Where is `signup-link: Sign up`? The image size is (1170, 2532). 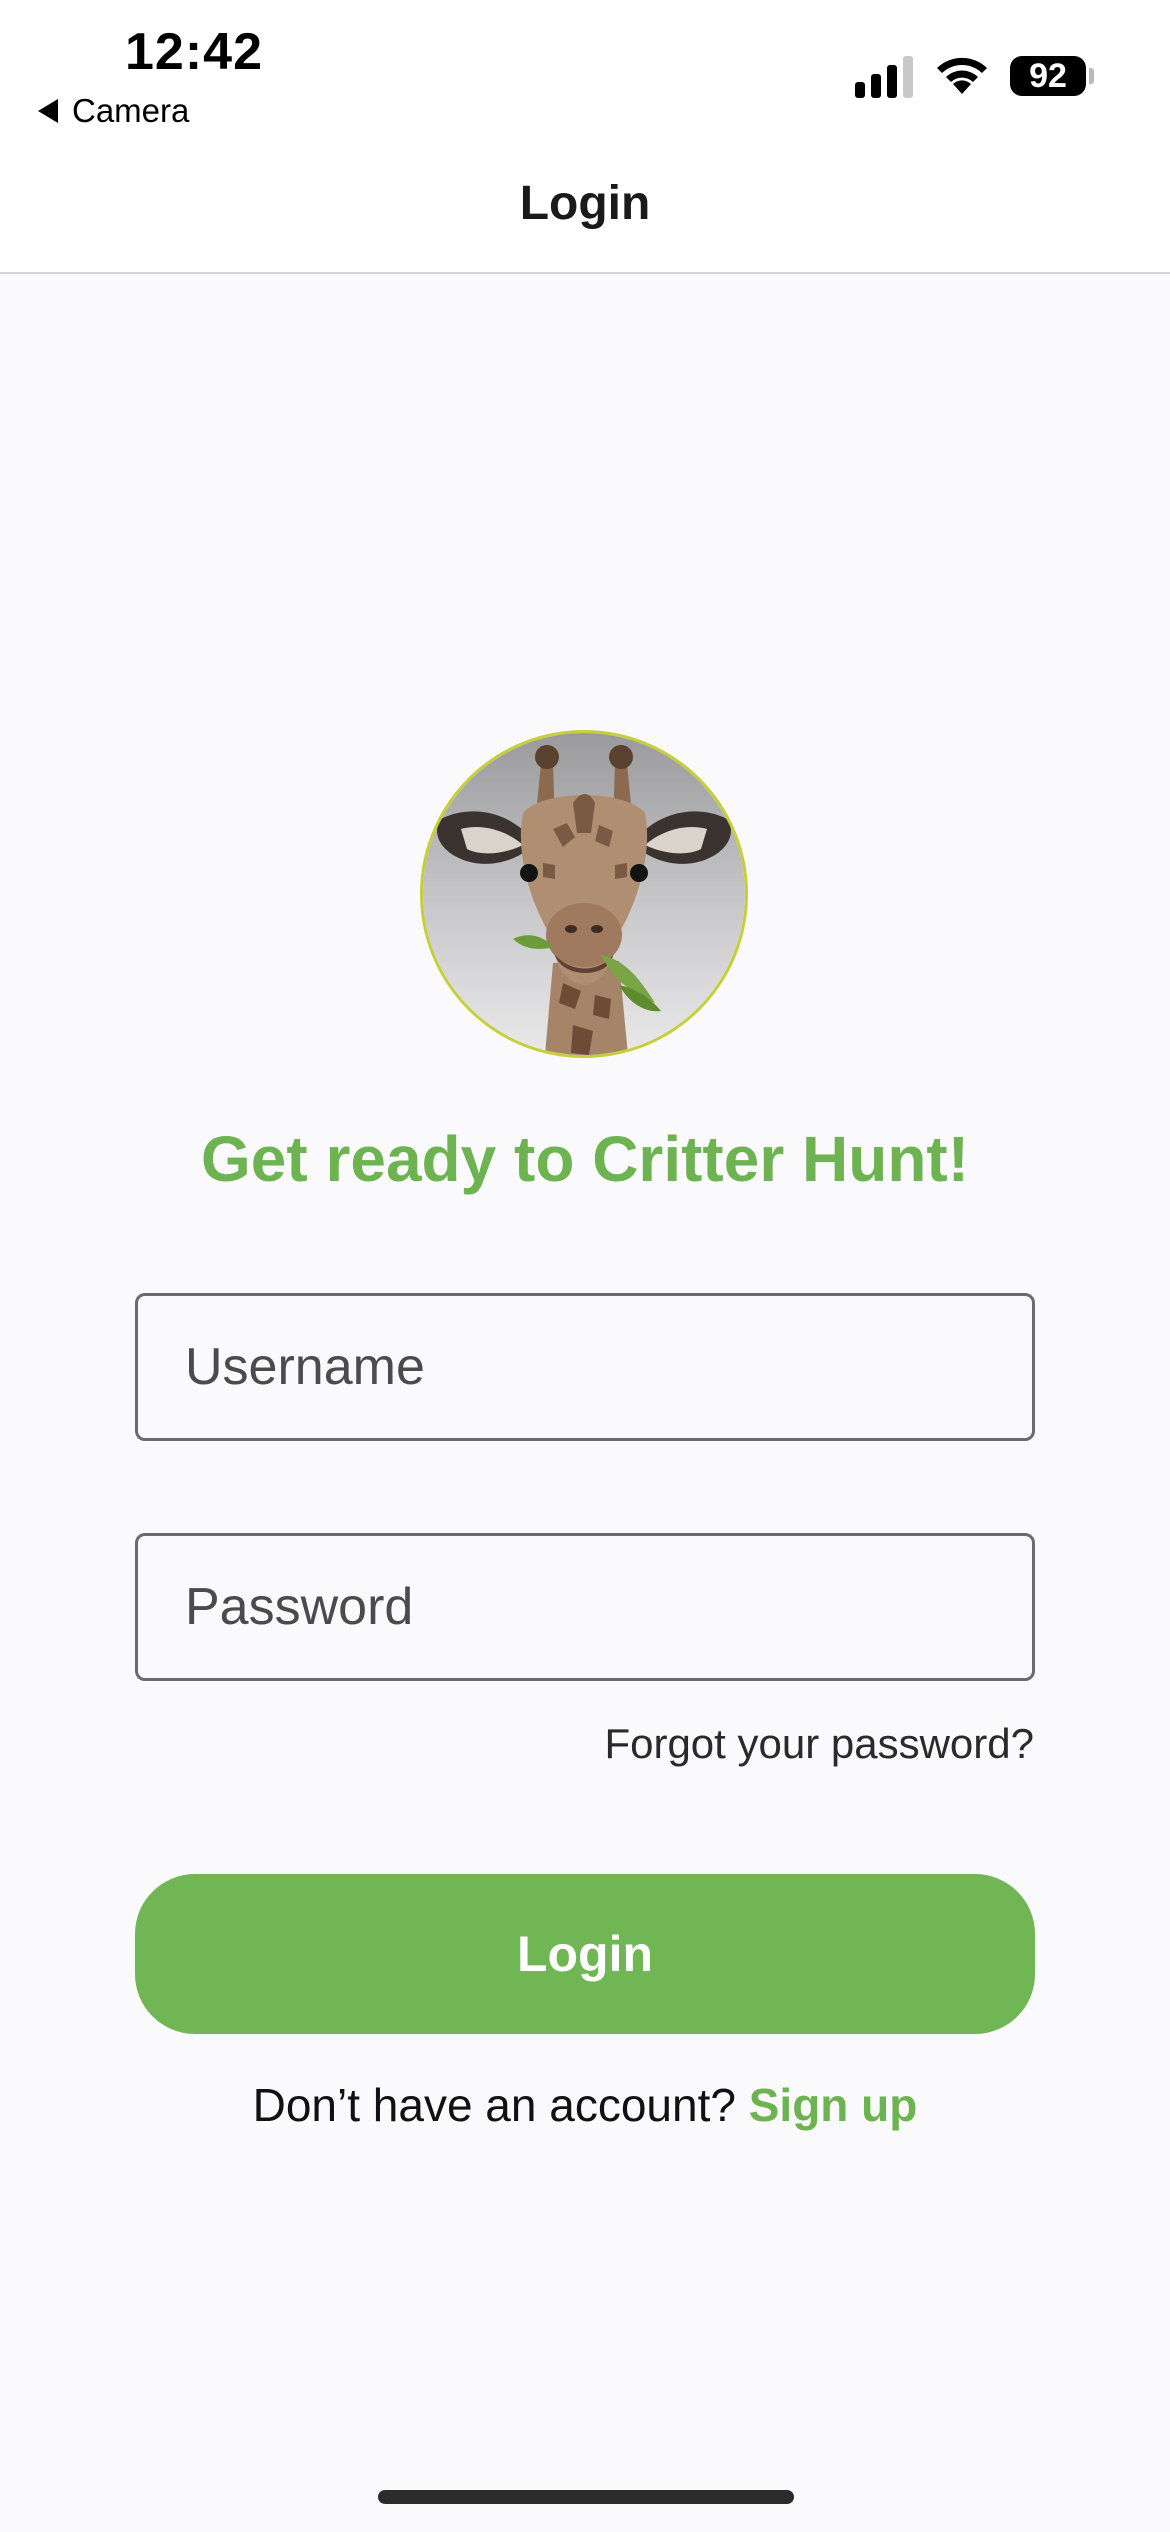
signup-link: Sign up is located at coordinates (833, 2105).